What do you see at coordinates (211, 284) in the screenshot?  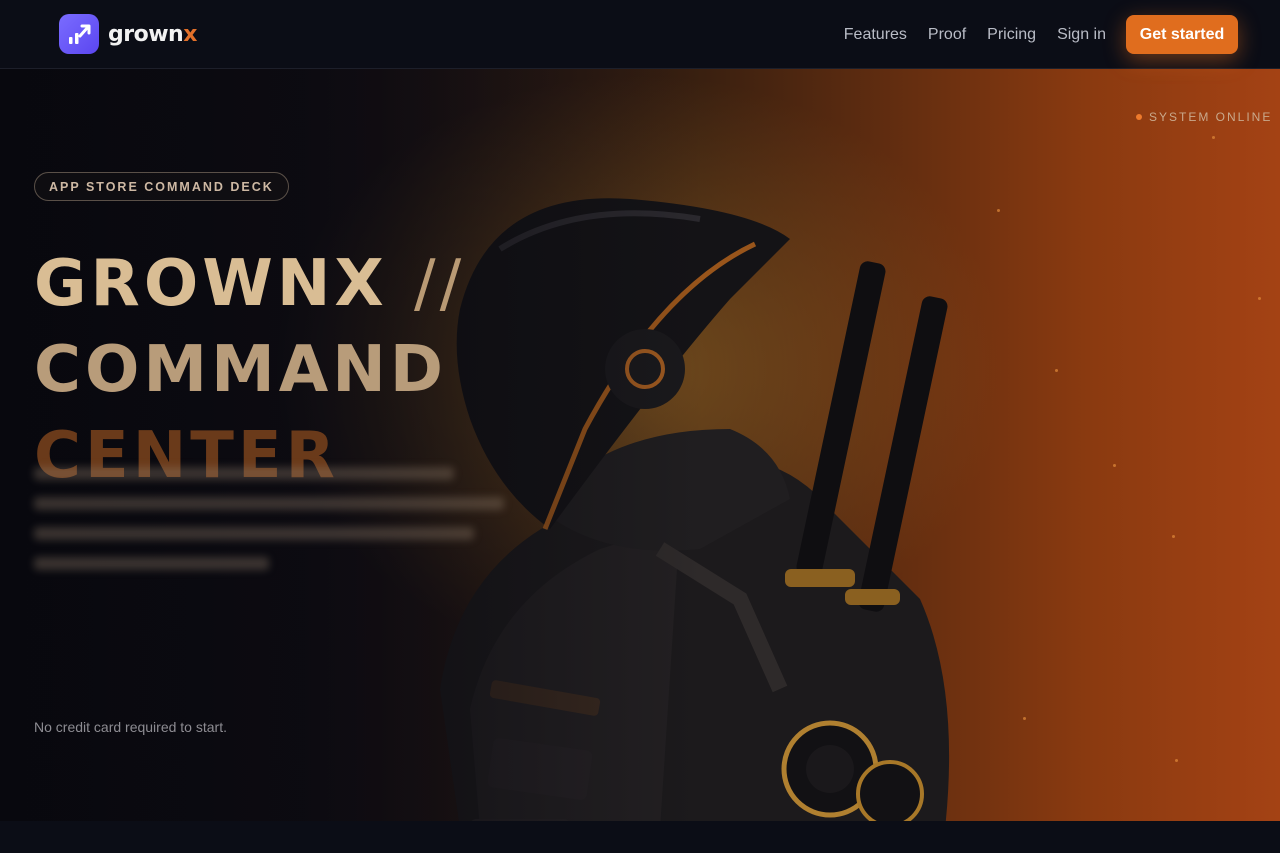 I see `headline-word-grownx: GROWNX` at bounding box center [211, 284].